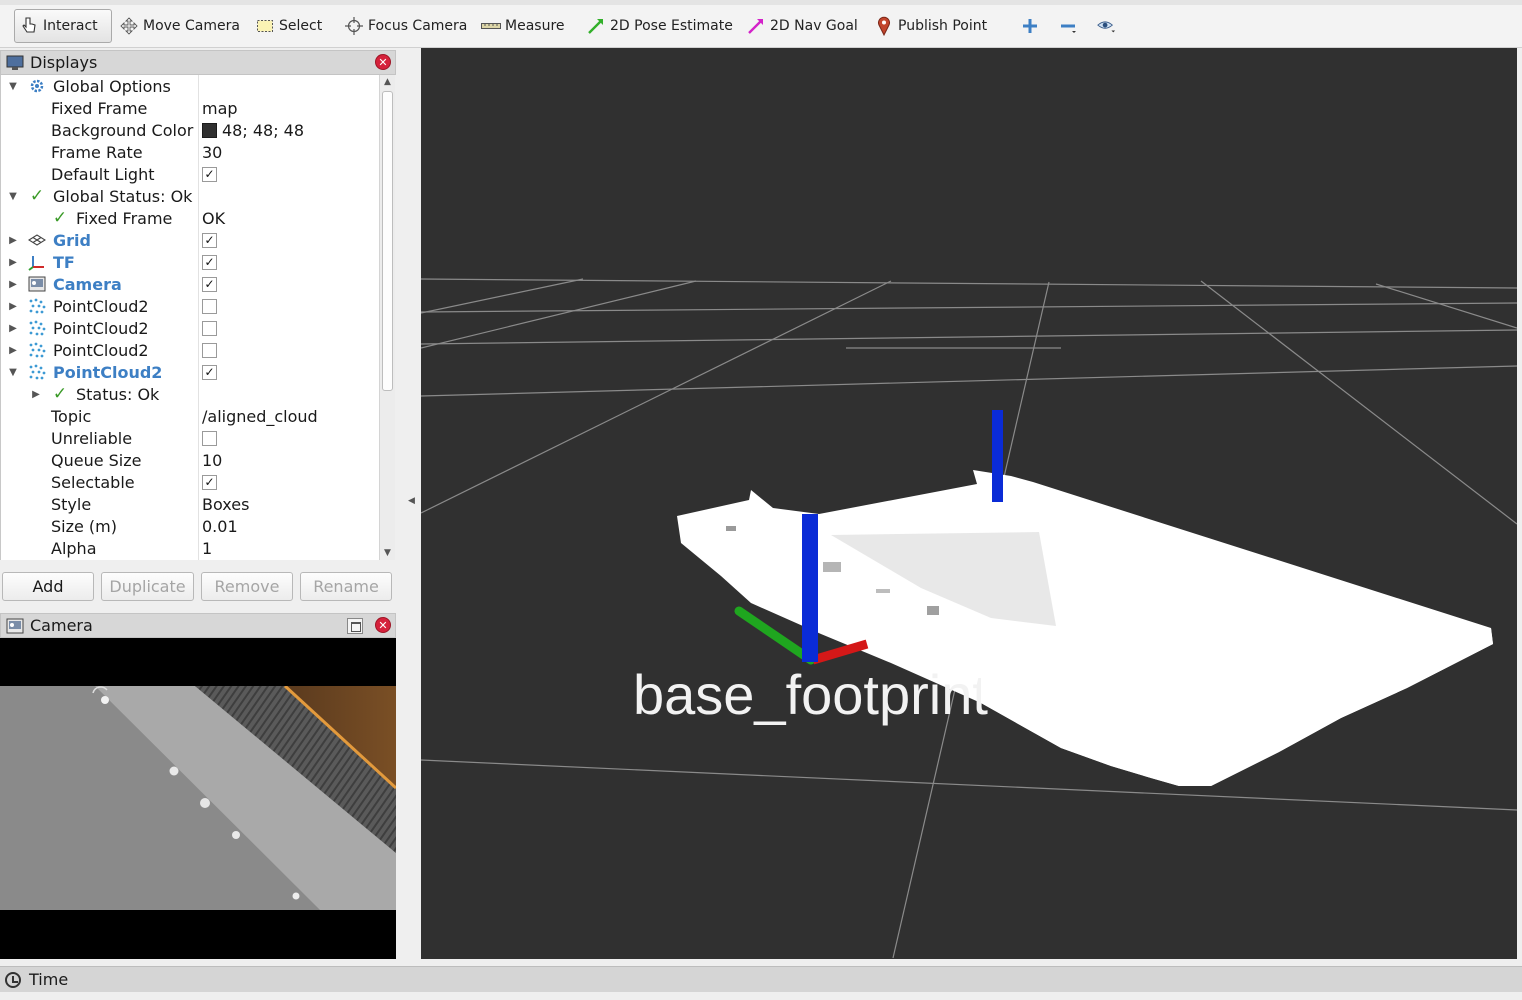 This screenshot has width=1522, height=1000. Describe the element at coordinates (405, 26) in the screenshot. I see `focus-camera-tool-button: Focus Camera` at that location.